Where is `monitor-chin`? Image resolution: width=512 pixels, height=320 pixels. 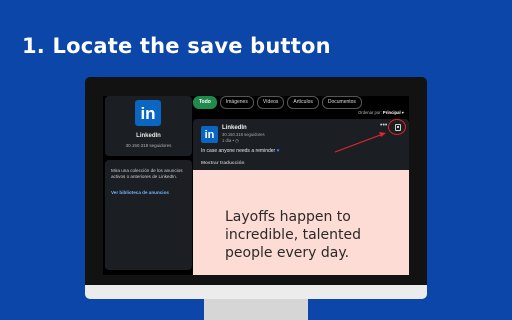
monitor-chin is located at coordinates (256, 292).